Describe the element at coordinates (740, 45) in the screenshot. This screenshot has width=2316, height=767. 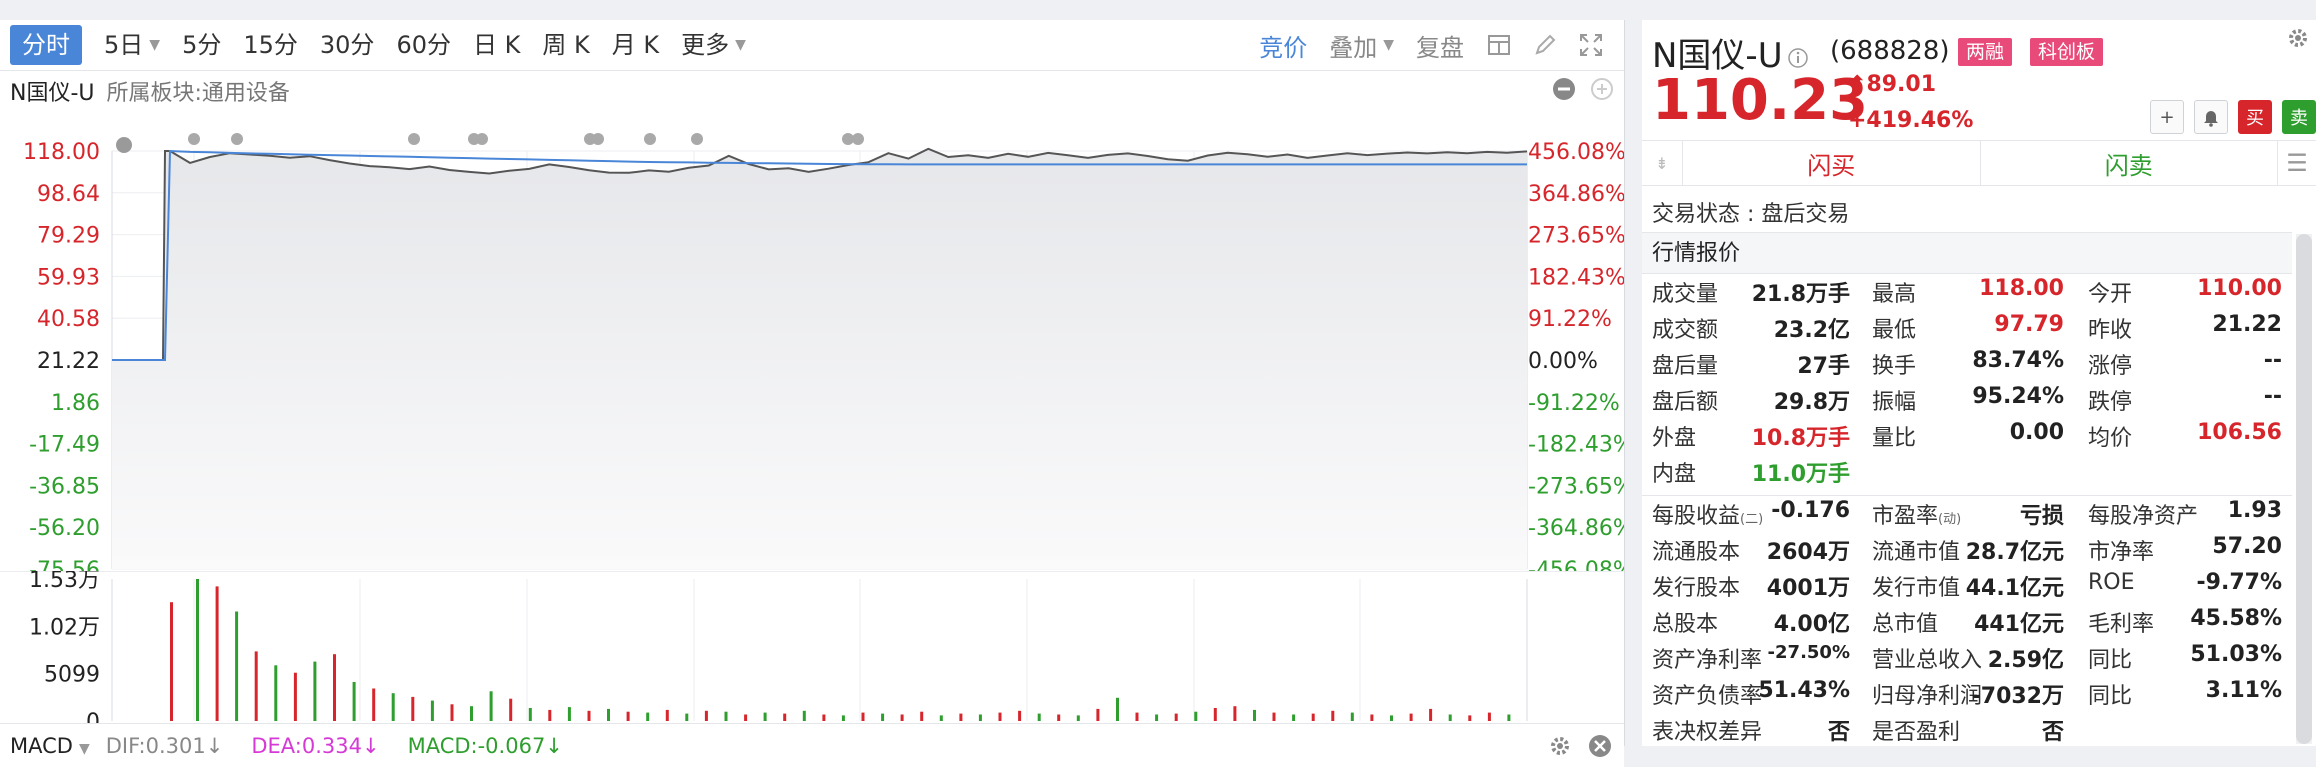
I see `chevron-down-icon: ▼` at that location.